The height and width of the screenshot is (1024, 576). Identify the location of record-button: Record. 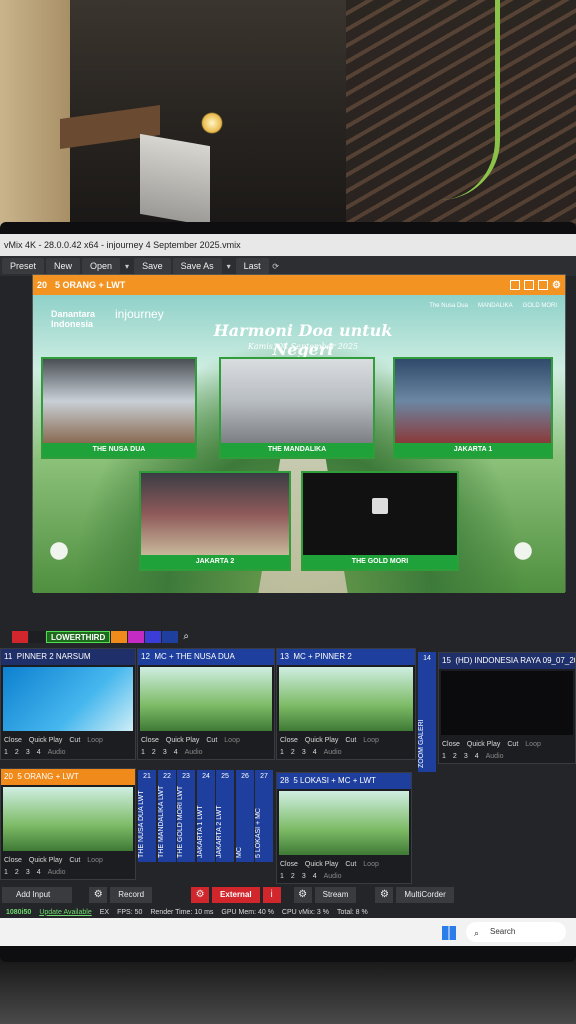
(131, 895).